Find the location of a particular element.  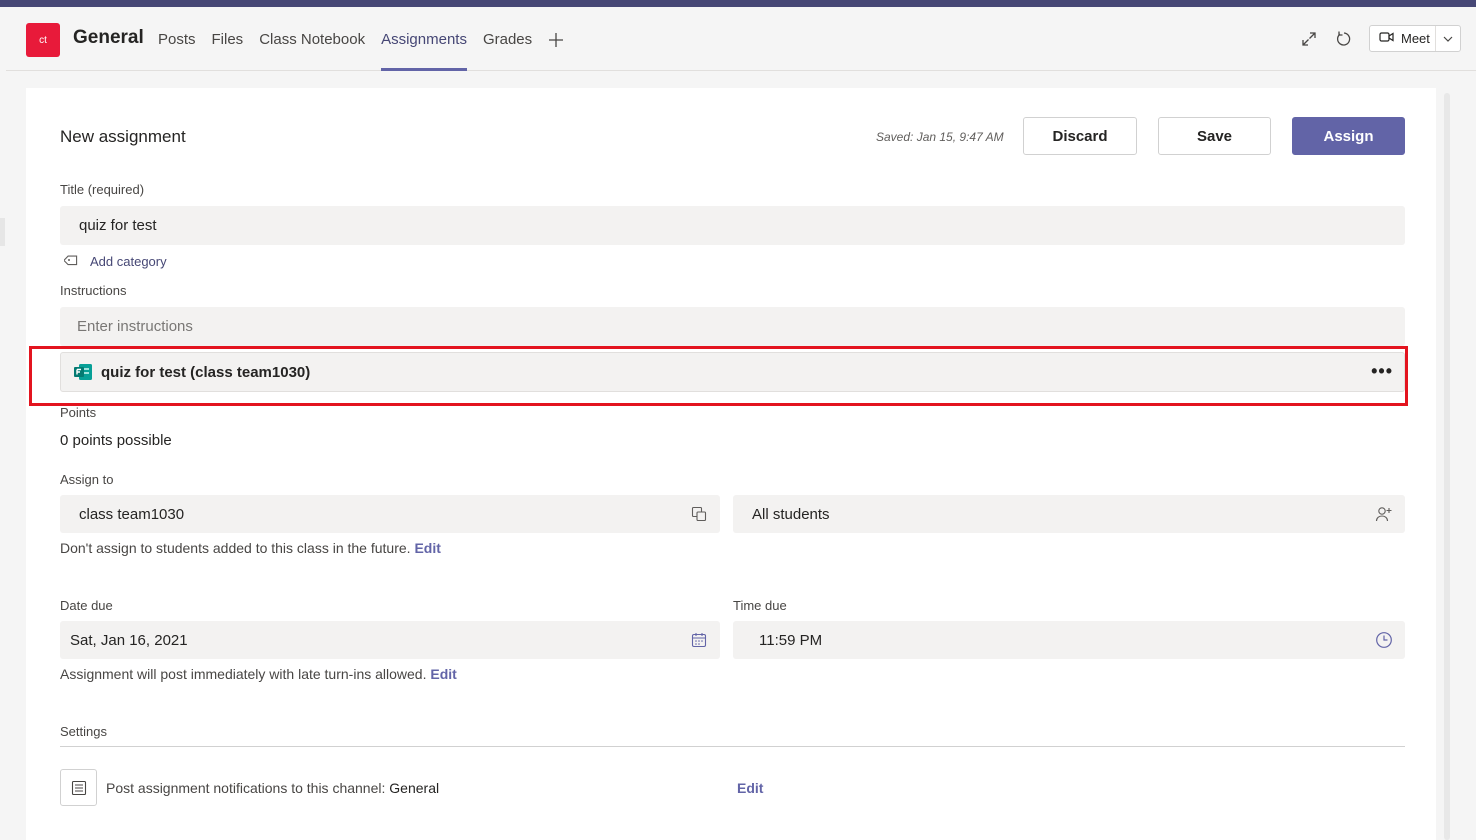

chevron-down-icon is located at coordinates (1448, 39).